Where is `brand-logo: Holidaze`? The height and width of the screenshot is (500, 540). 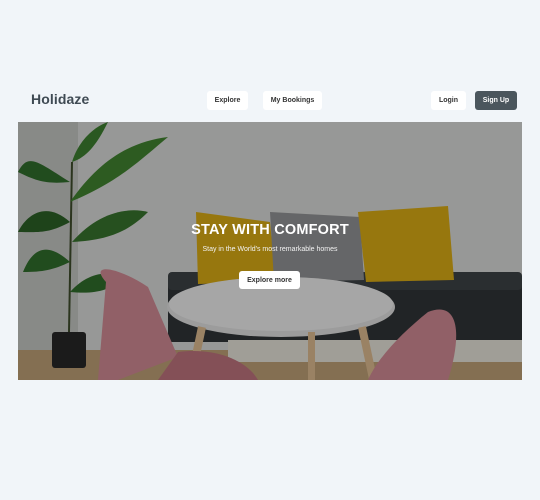 brand-logo: Holidaze is located at coordinates (60, 99).